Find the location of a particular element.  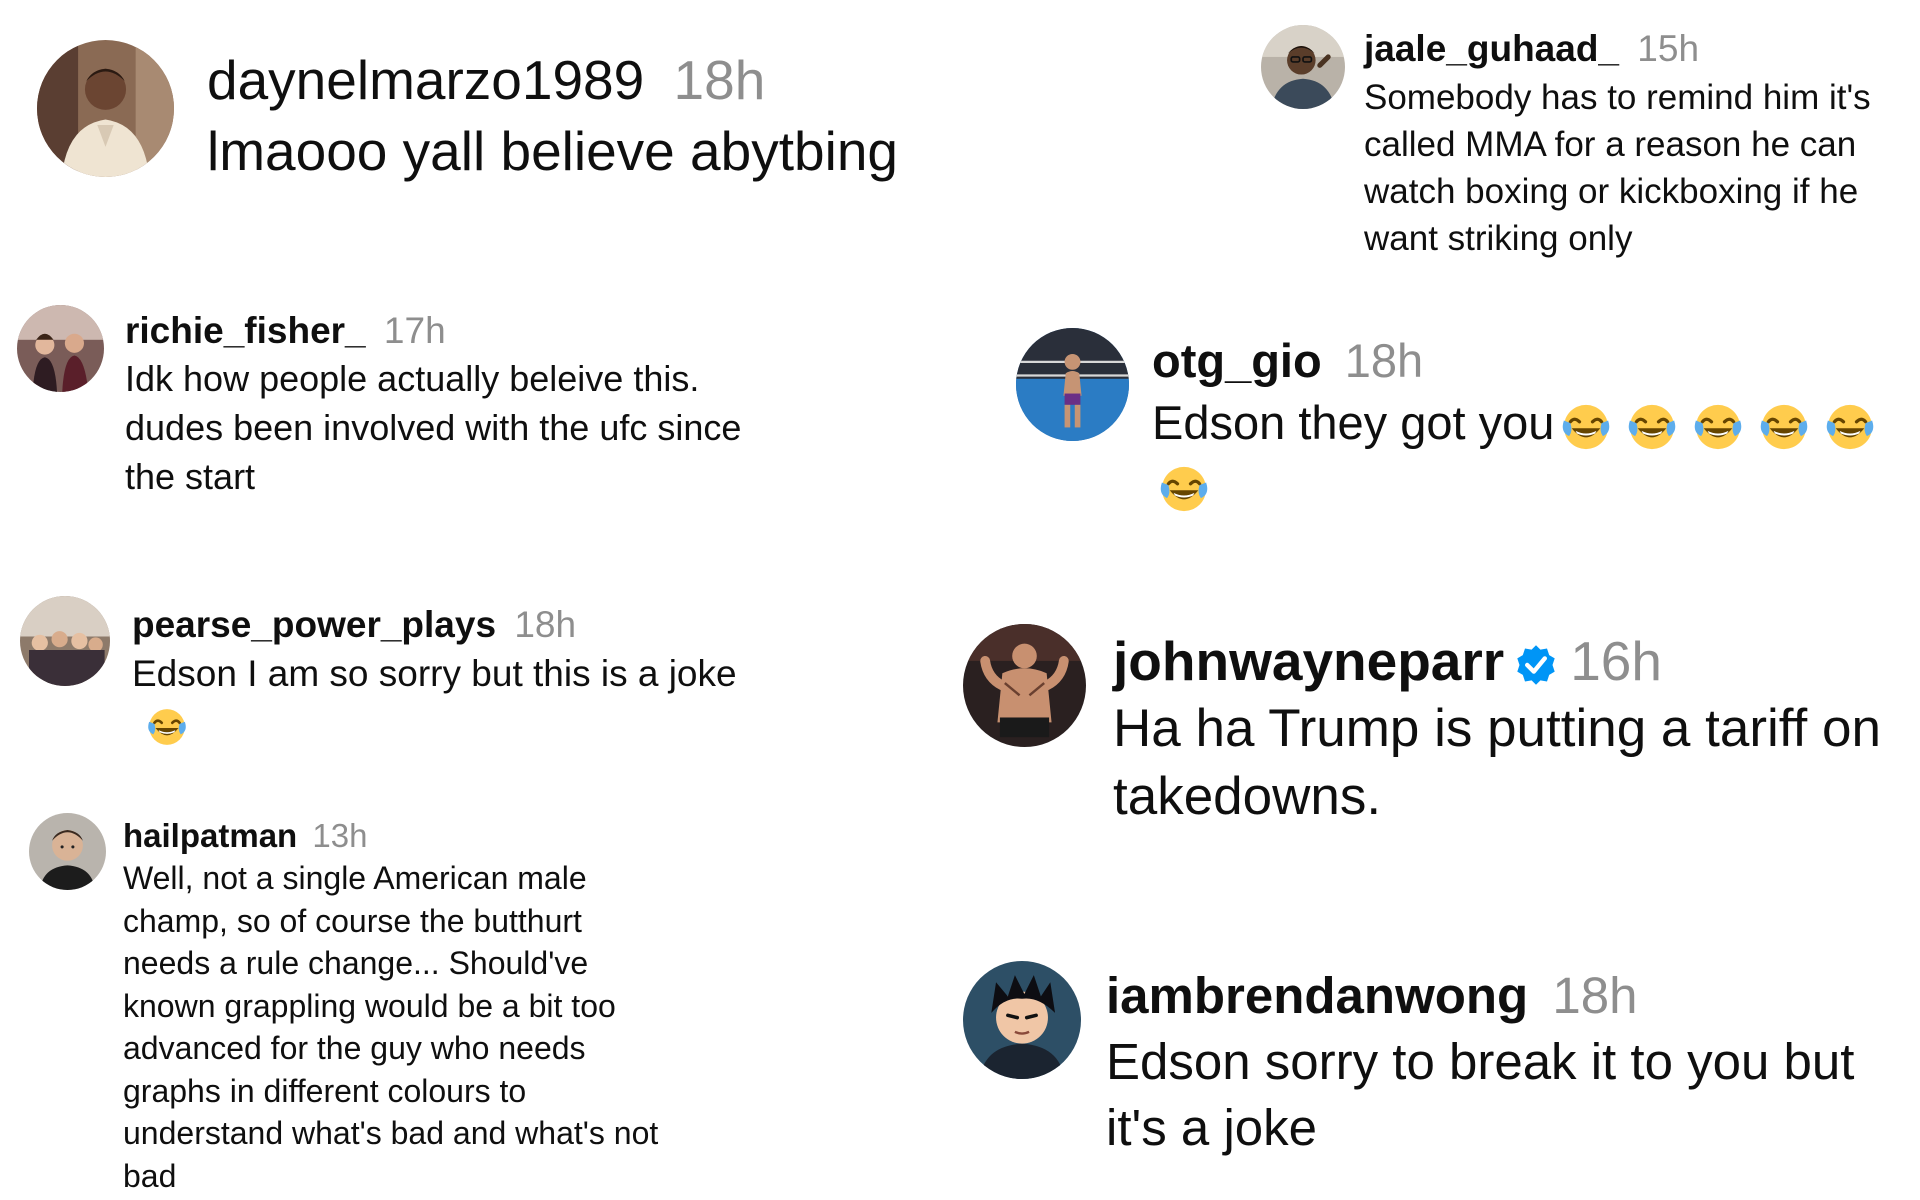

comment-text: Edson they got you is located at coordinates (1532, 454).